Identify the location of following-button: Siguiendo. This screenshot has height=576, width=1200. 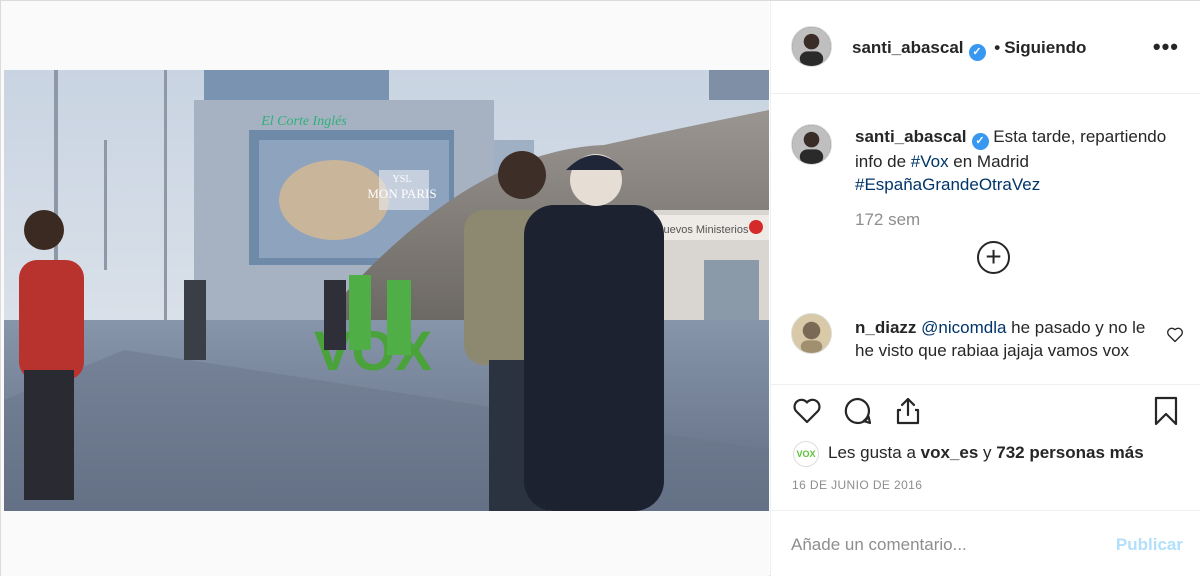
(1045, 47).